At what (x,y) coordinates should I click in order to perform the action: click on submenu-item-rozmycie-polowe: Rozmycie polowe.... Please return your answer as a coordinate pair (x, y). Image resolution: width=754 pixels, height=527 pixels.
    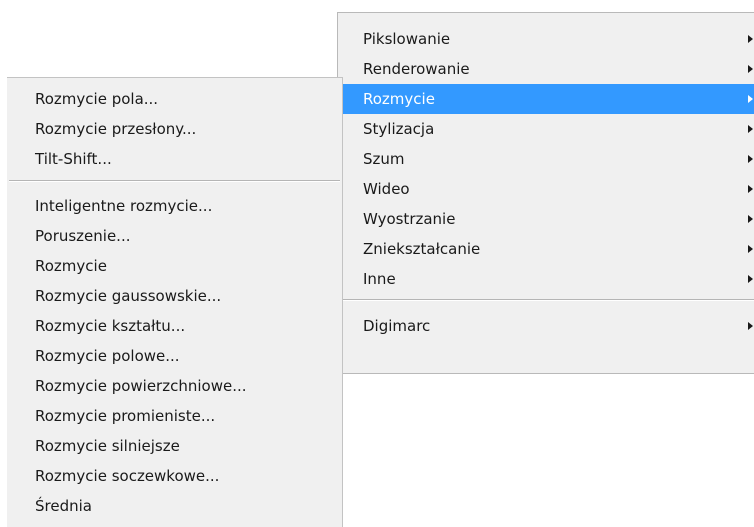
    Looking at the image, I should click on (174, 356).